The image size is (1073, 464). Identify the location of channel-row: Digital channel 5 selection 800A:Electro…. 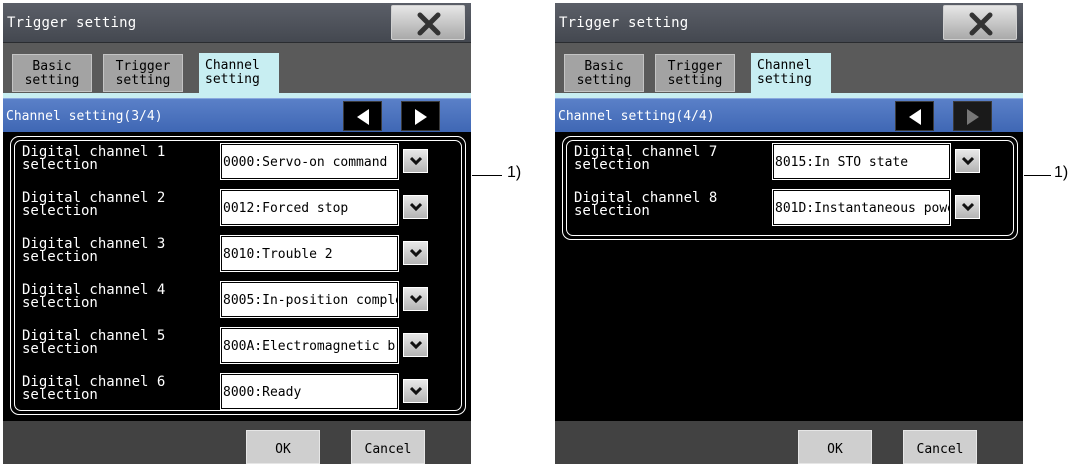
(238, 348).